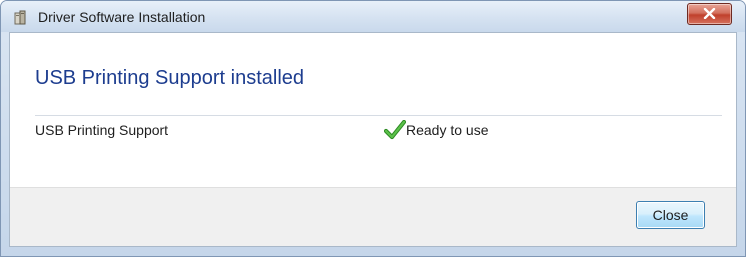 This screenshot has height=257, width=746. Describe the element at coordinates (21, 18) in the screenshot. I see `driver-install-icon` at that location.